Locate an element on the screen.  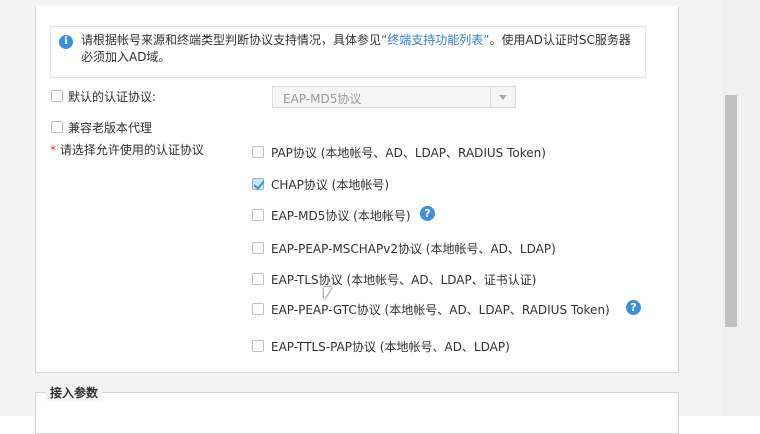
allowed-protocols-label: * 请选择允许使用的认证协议 is located at coordinates (127, 149).